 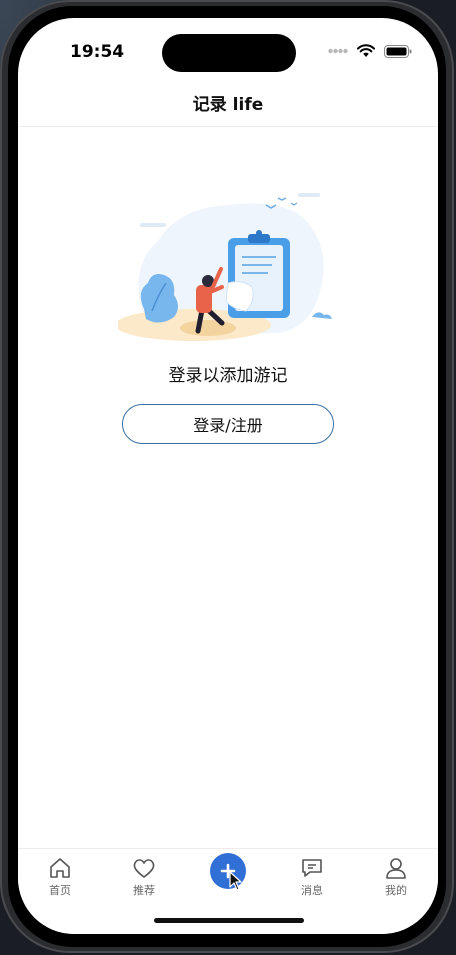 What do you see at coordinates (228, 105) in the screenshot?
I see `page-title: 记录 life` at bounding box center [228, 105].